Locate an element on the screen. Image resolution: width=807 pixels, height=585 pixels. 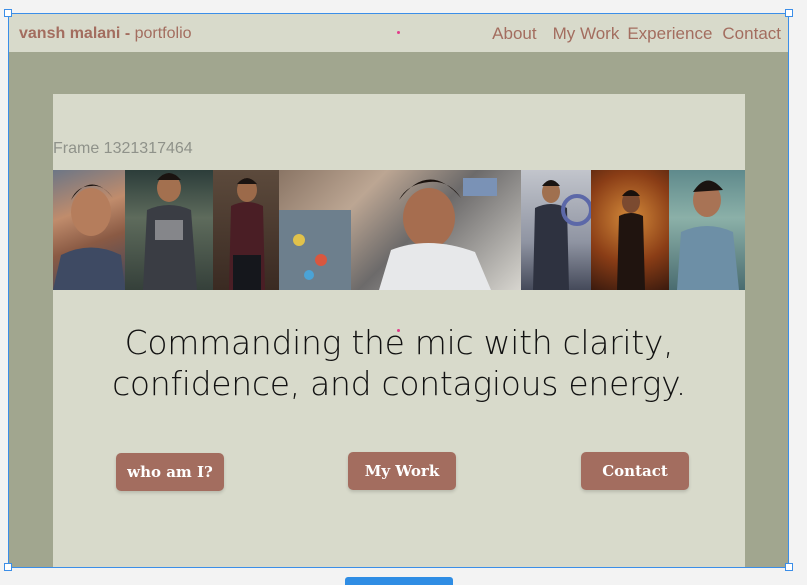
photo-6-figure is located at coordinates (631, 240).